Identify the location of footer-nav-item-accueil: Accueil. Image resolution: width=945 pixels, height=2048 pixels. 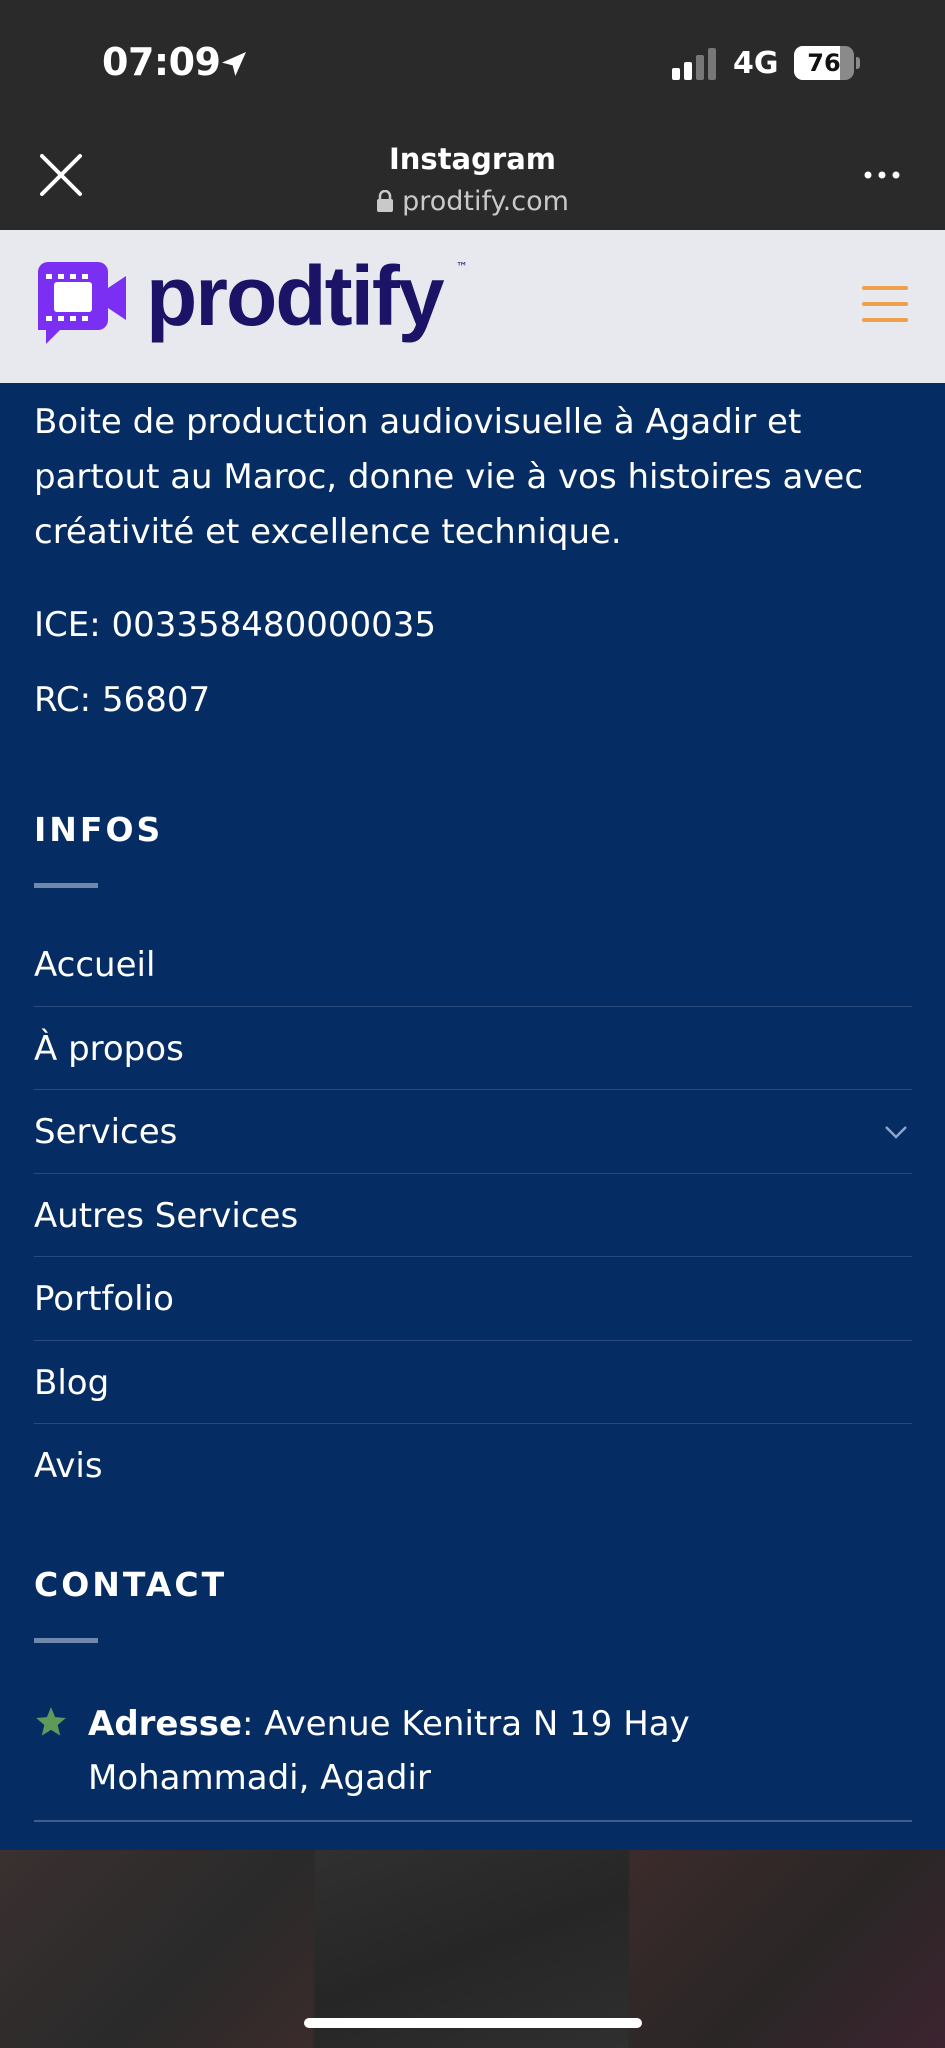
(473, 965).